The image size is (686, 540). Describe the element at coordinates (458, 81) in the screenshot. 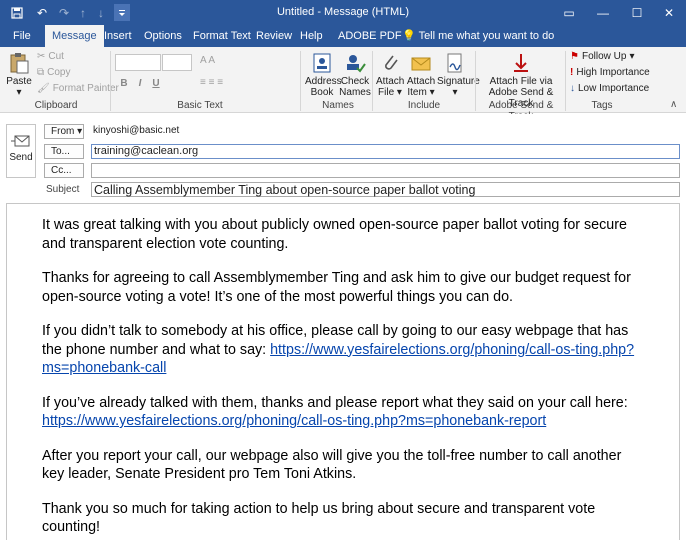

I see `signature-label: Signature` at that location.